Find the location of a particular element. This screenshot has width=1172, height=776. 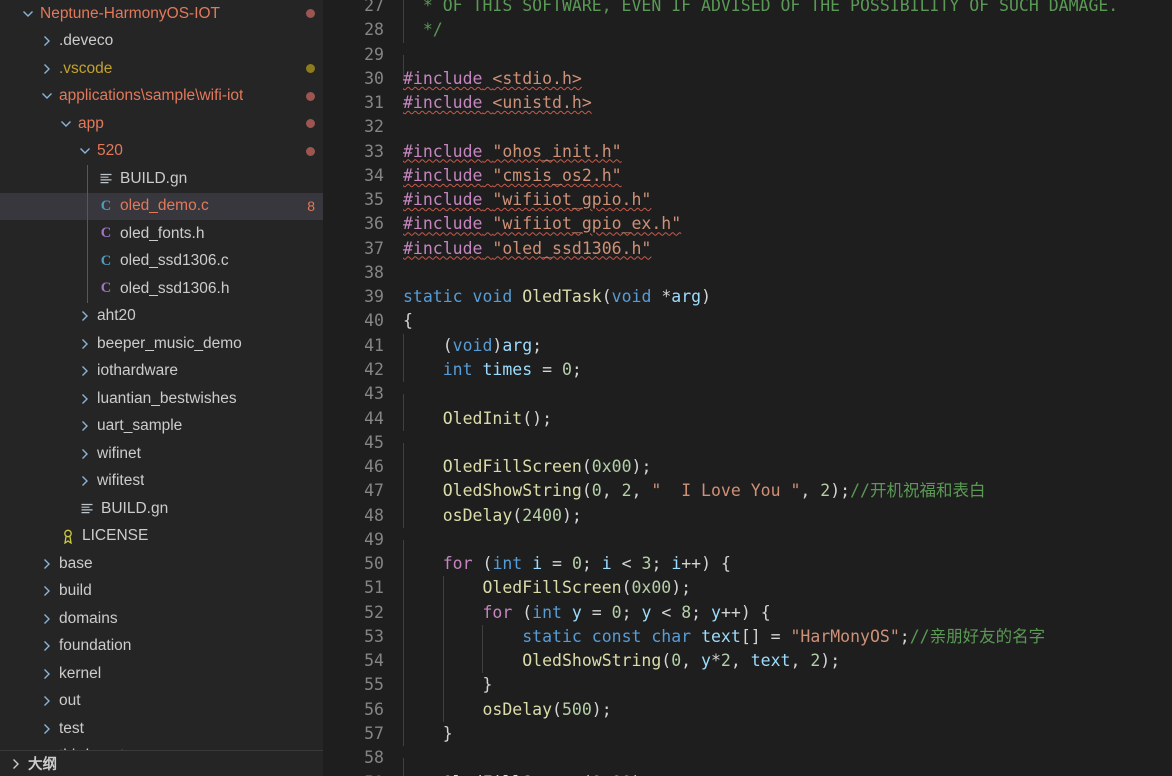

code-line: 43 is located at coordinates (747, 400).